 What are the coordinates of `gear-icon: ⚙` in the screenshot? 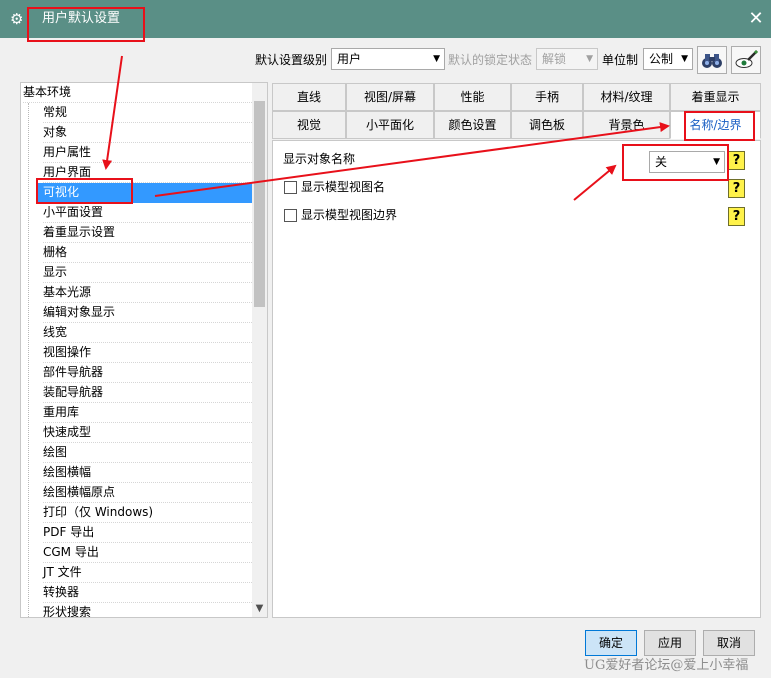 It's located at (17, 19).